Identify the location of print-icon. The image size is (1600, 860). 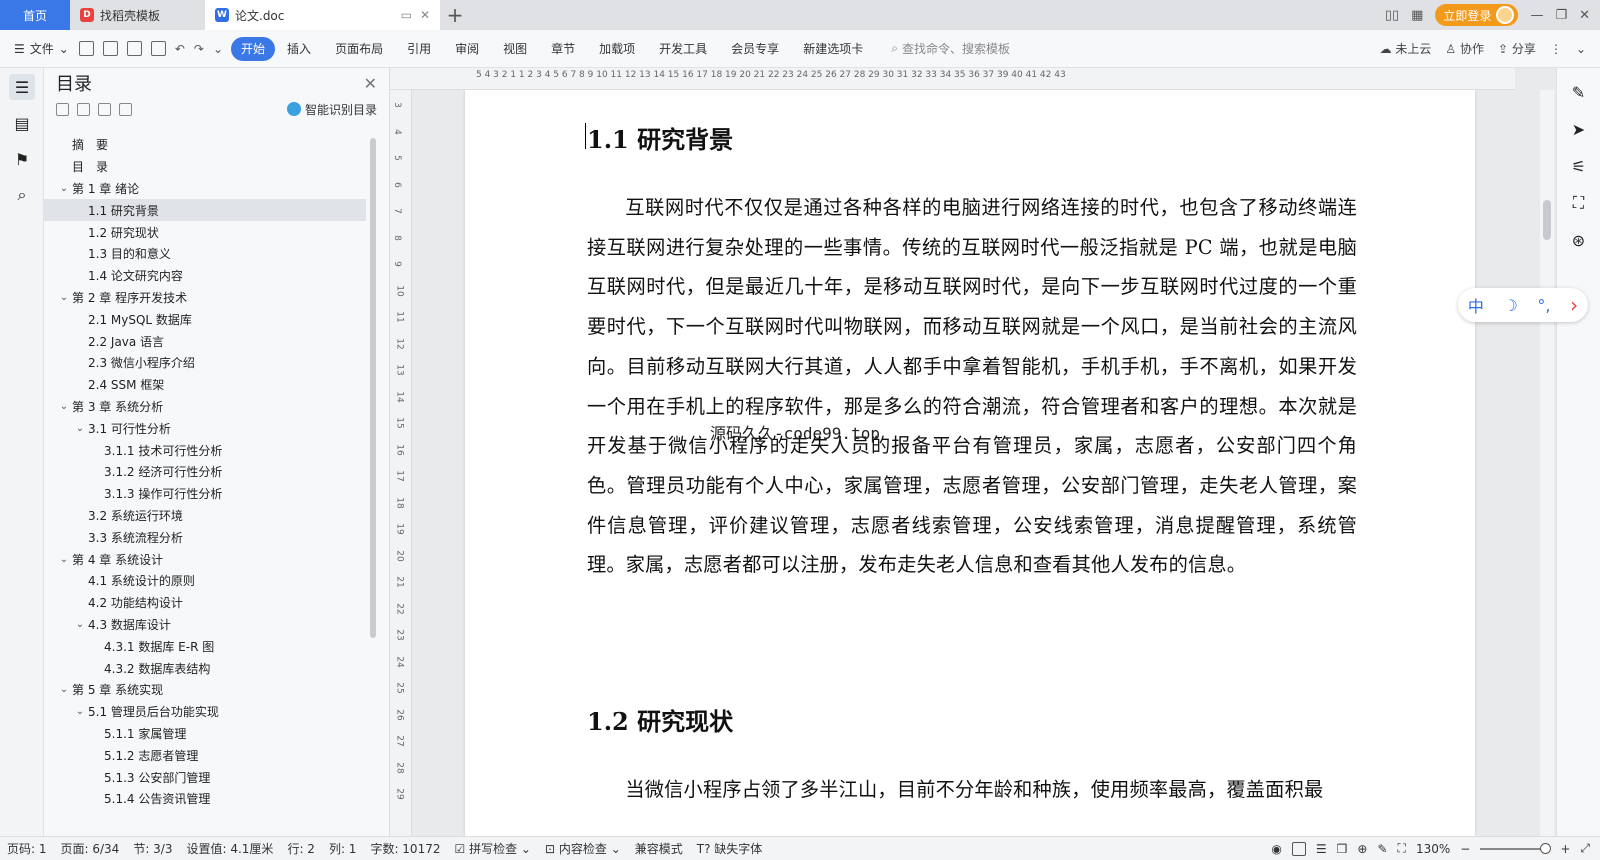
(134, 48).